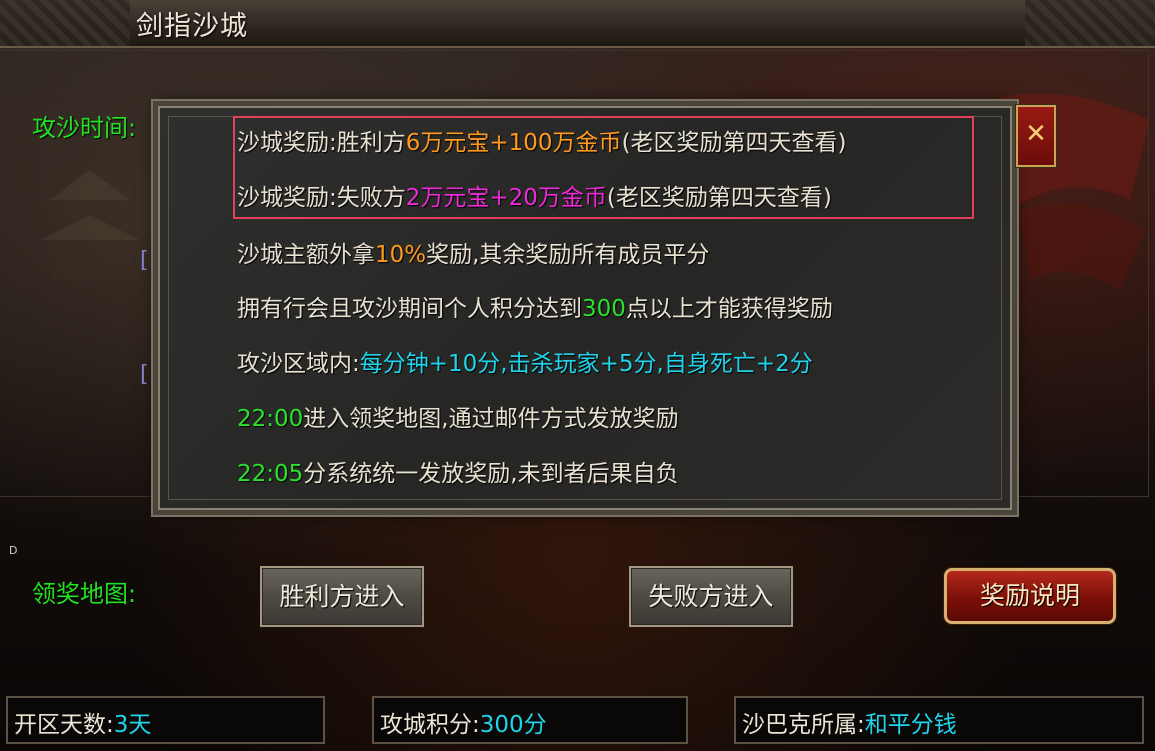  Describe the element at coordinates (65, 23) in the screenshot. I see `title-ornament-left` at that location.